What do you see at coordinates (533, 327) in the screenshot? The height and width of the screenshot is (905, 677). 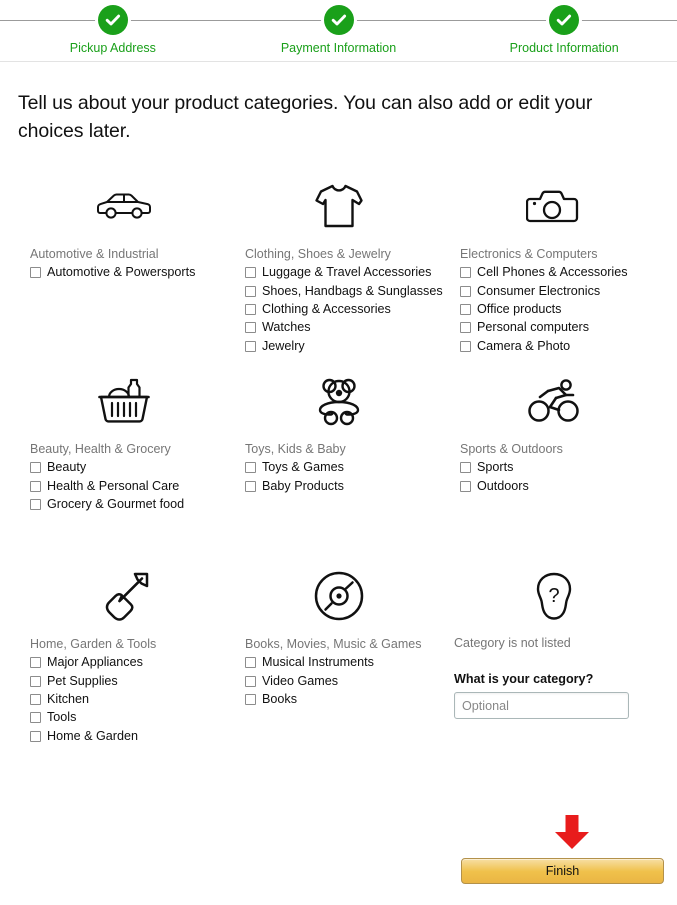 I see `checkbox-label: Personal computers` at bounding box center [533, 327].